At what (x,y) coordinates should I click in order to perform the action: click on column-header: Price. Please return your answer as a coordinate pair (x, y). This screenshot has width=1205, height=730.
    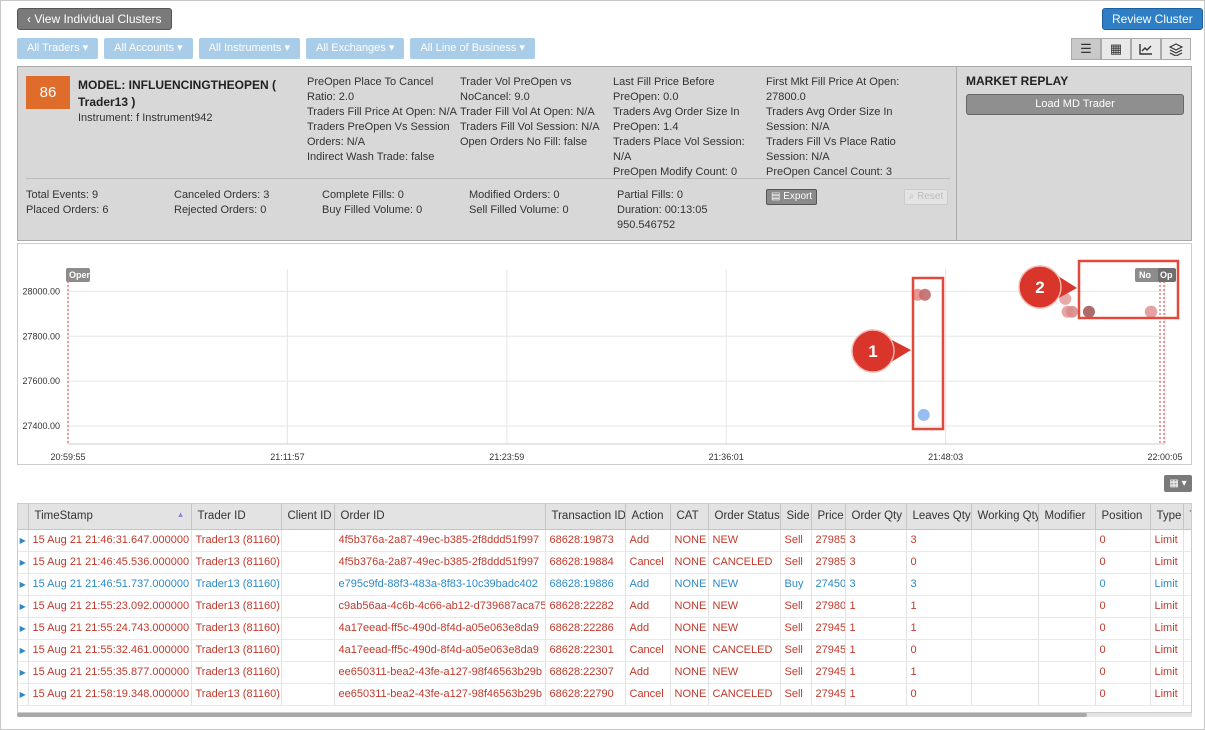
    Looking at the image, I should click on (828, 517).